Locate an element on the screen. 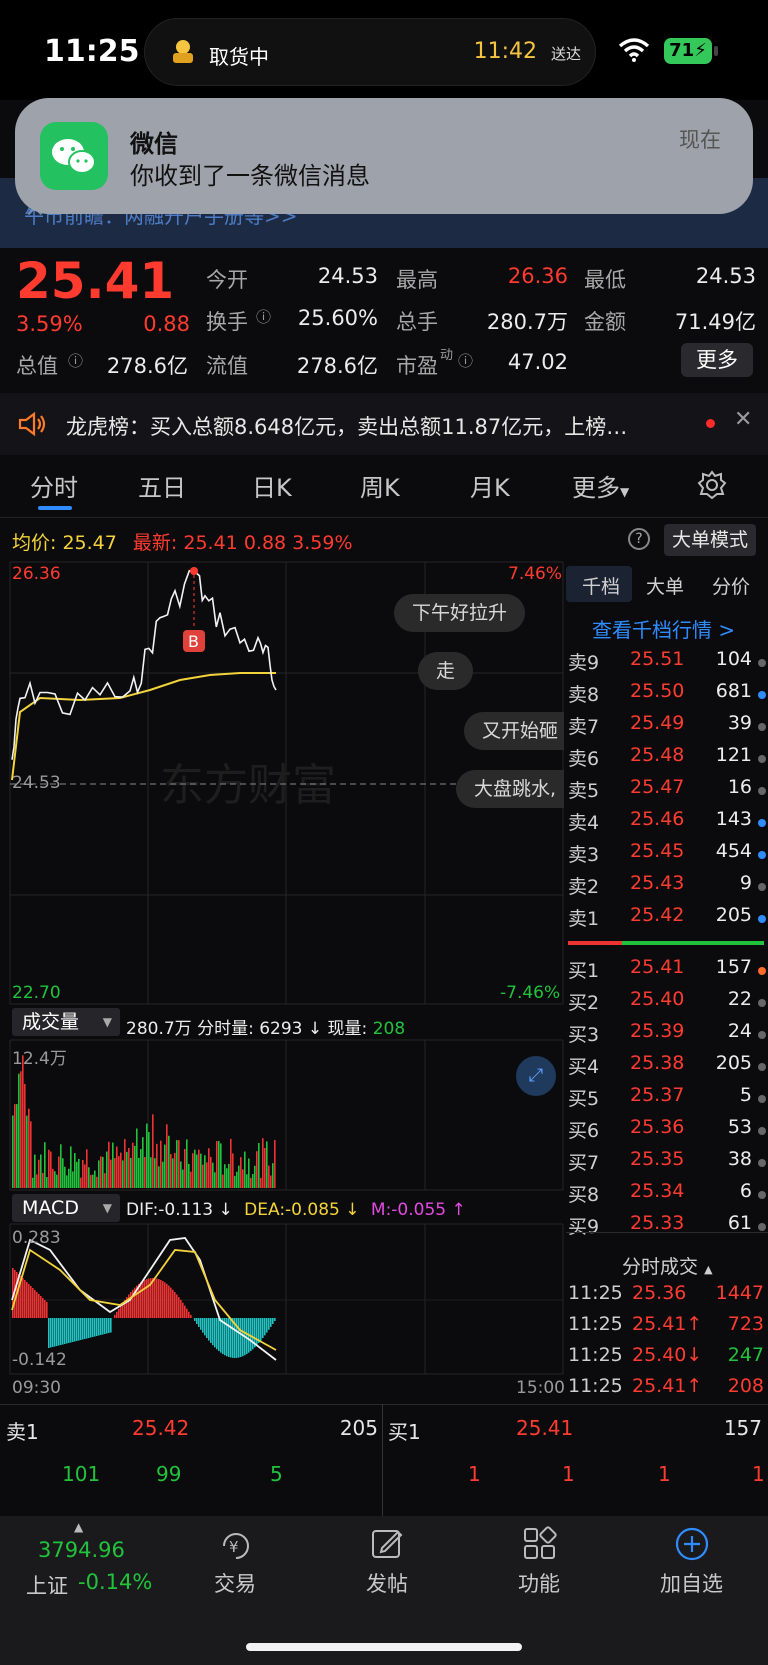 Image resolution: width=768 pixels, height=1665 pixels. l1-buy-volume: 157 is located at coordinates (742, 1428).